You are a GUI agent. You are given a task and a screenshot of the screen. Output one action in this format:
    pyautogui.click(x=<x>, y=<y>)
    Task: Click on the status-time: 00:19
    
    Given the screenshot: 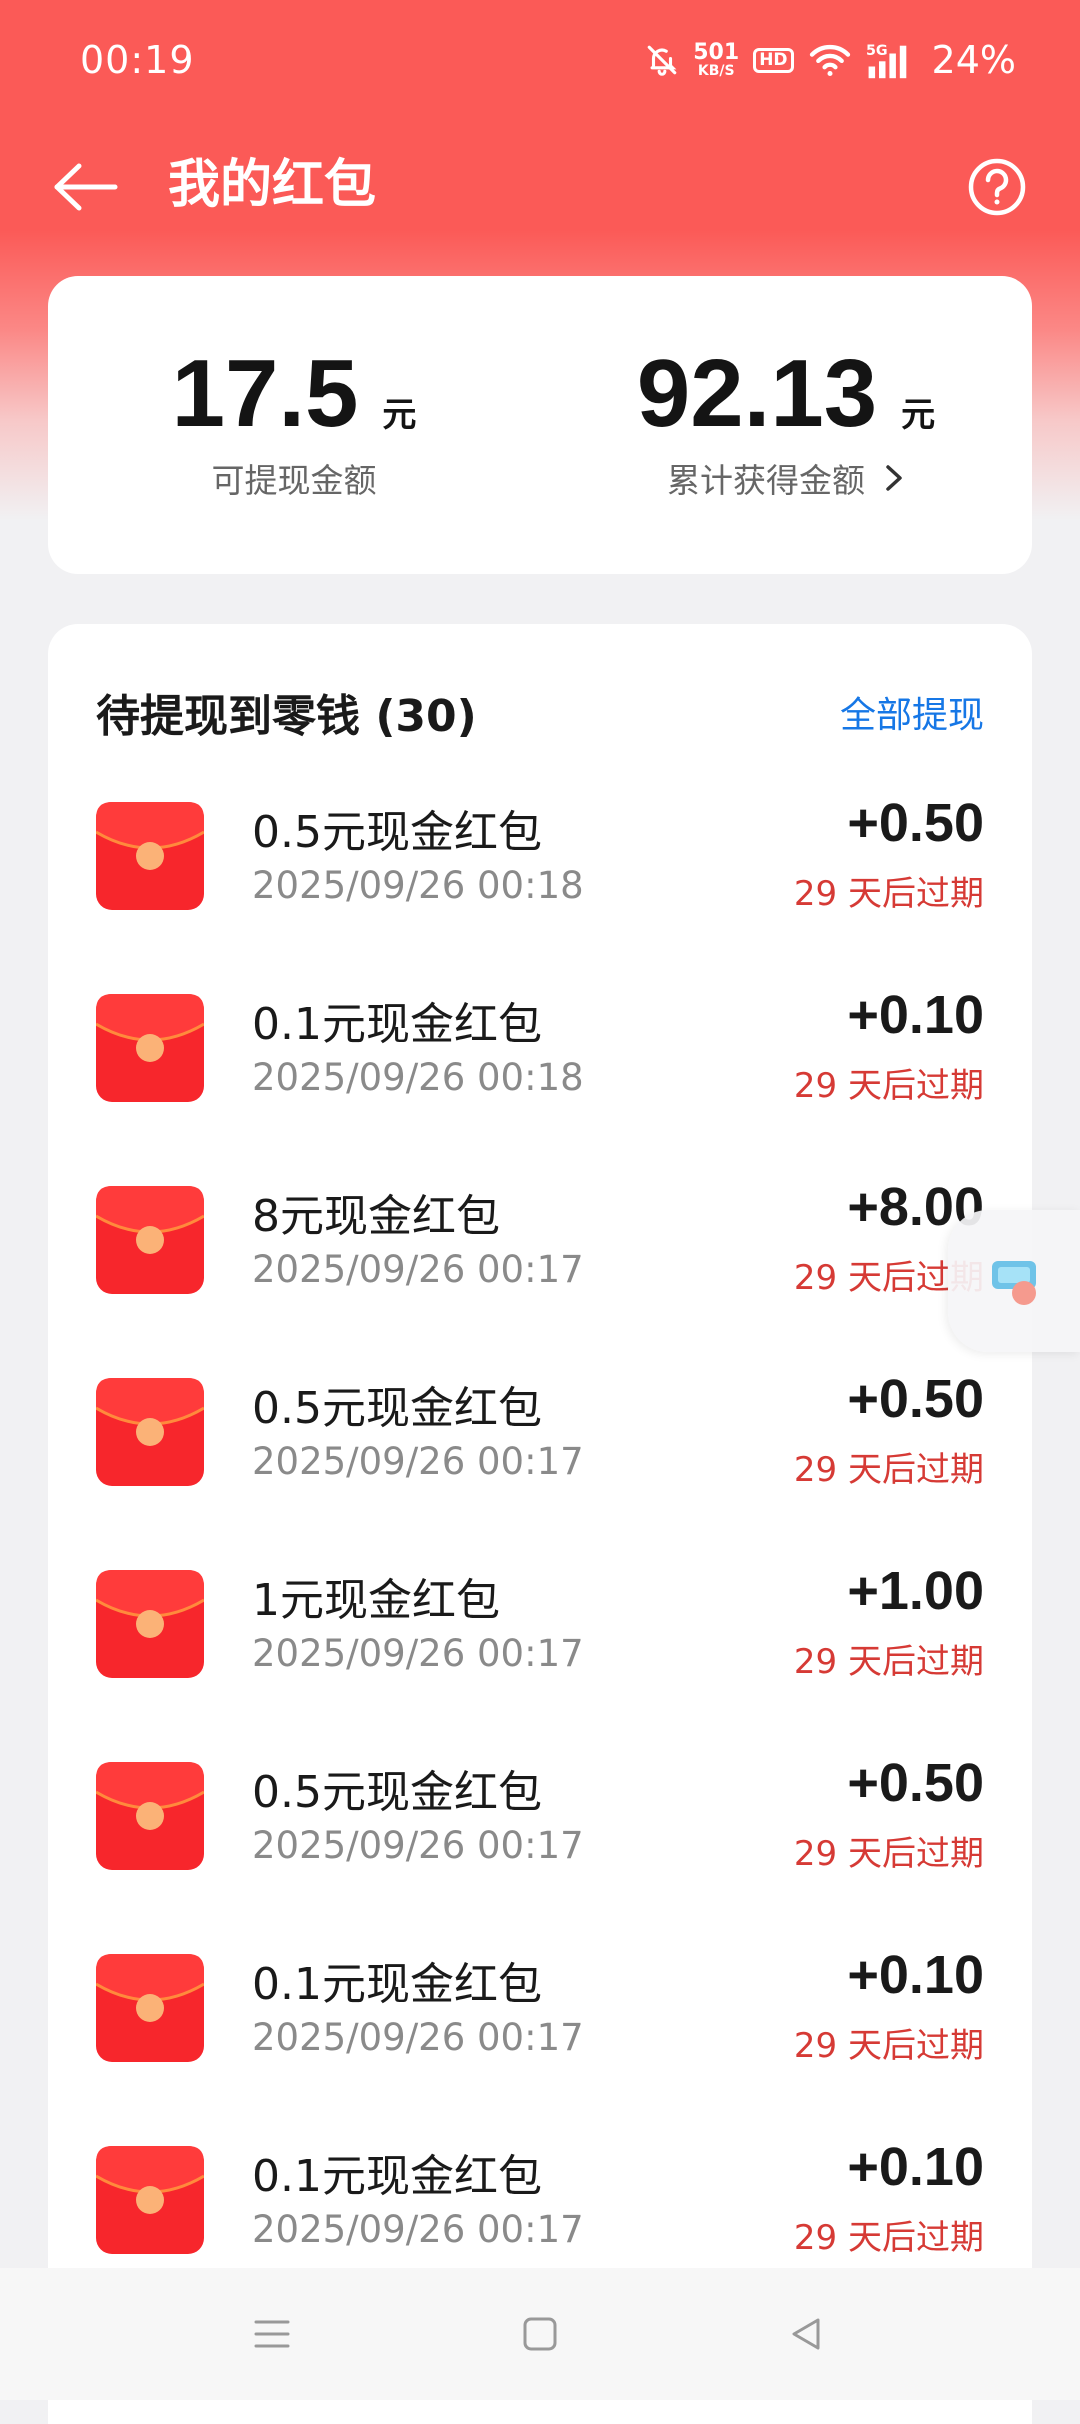 What is the action you would take?
    pyautogui.click(x=137, y=60)
    